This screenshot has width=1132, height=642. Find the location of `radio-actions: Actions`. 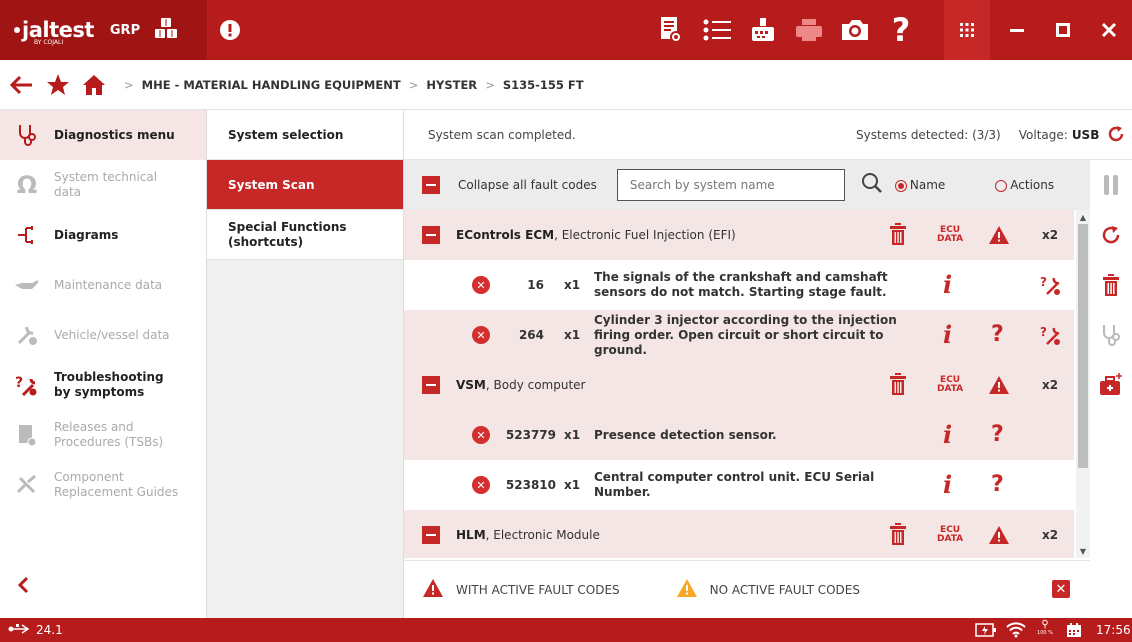

radio-actions: Actions is located at coordinates (1024, 185).